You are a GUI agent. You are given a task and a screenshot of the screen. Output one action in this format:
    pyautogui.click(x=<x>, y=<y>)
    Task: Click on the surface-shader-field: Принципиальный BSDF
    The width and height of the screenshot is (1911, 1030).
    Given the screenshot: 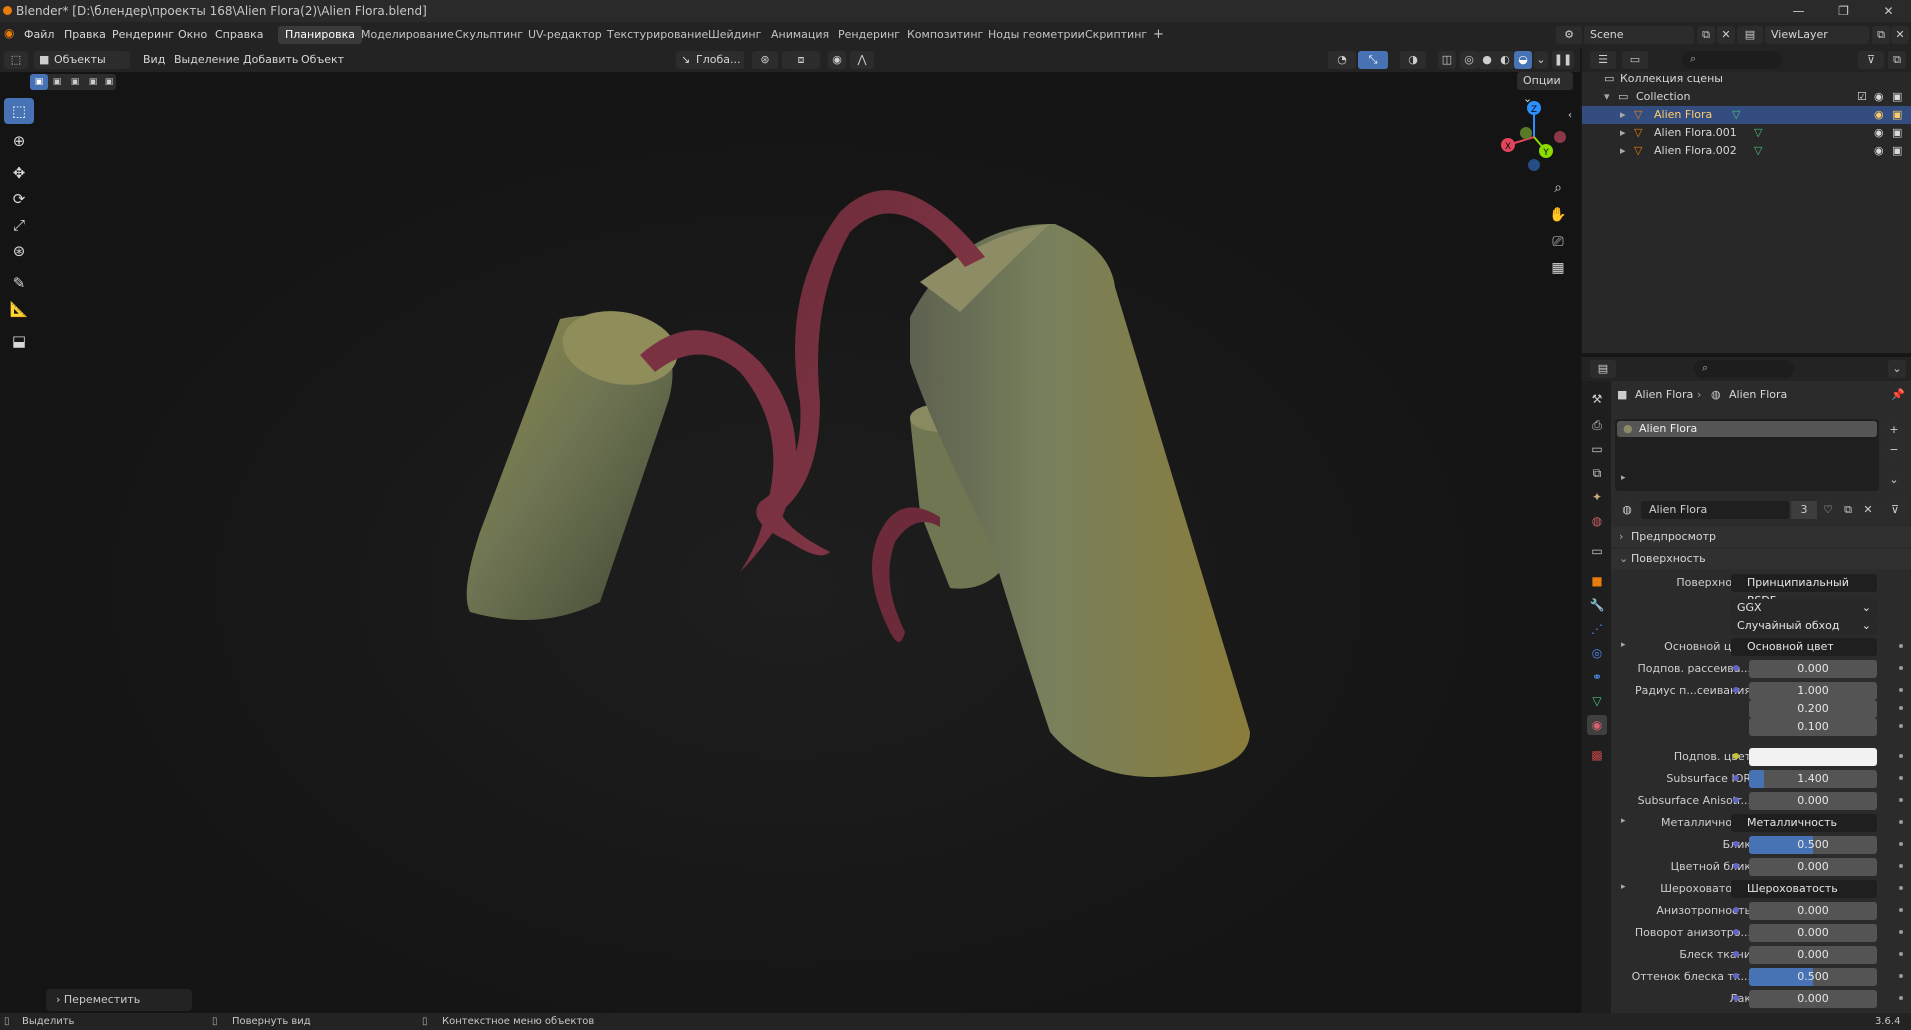 What is the action you would take?
    pyautogui.click(x=1804, y=590)
    